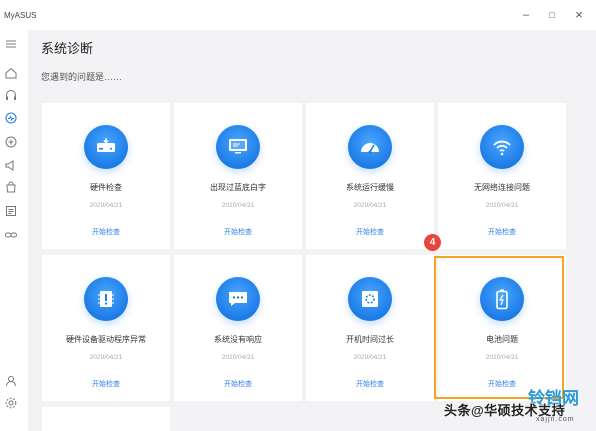 The width and height of the screenshot is (596, 431). I want to click on card-no-response: 系统没有响应 2020/04/21 开始检查, so click(238, 328).